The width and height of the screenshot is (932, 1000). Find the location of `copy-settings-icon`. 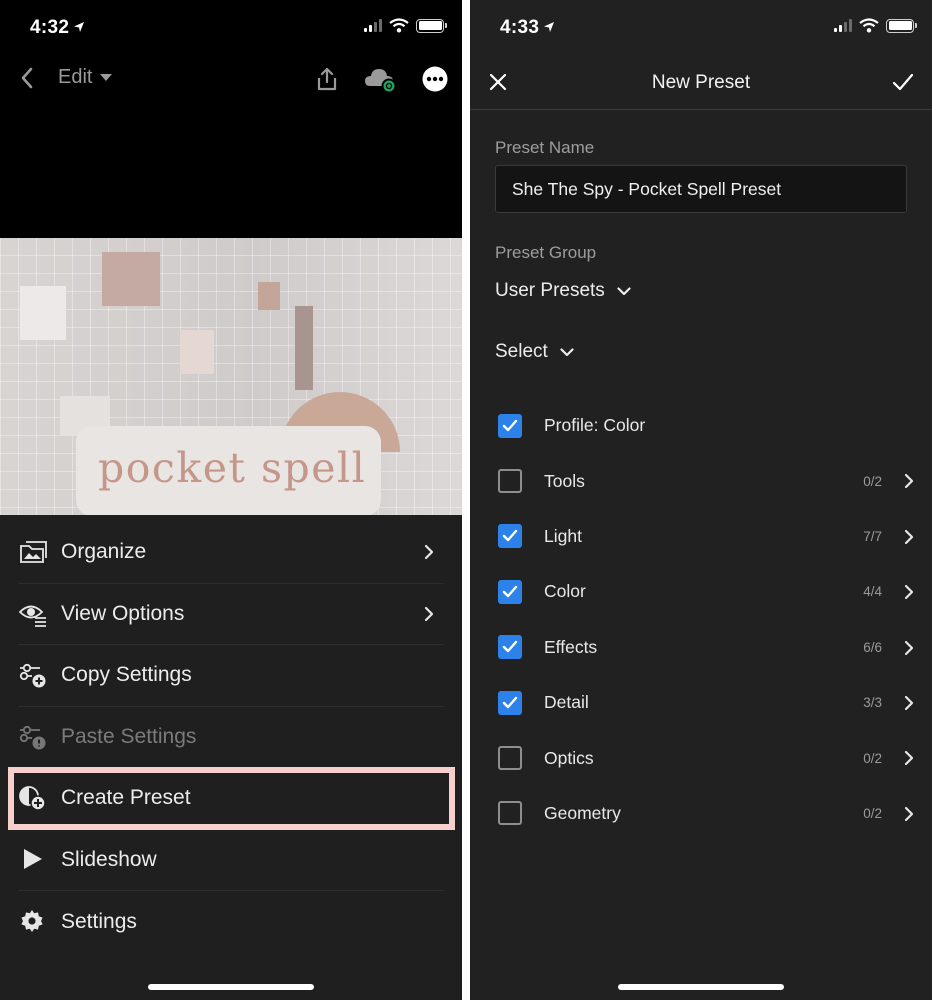

copy-settings-icon is located at coordinates (33, 675).